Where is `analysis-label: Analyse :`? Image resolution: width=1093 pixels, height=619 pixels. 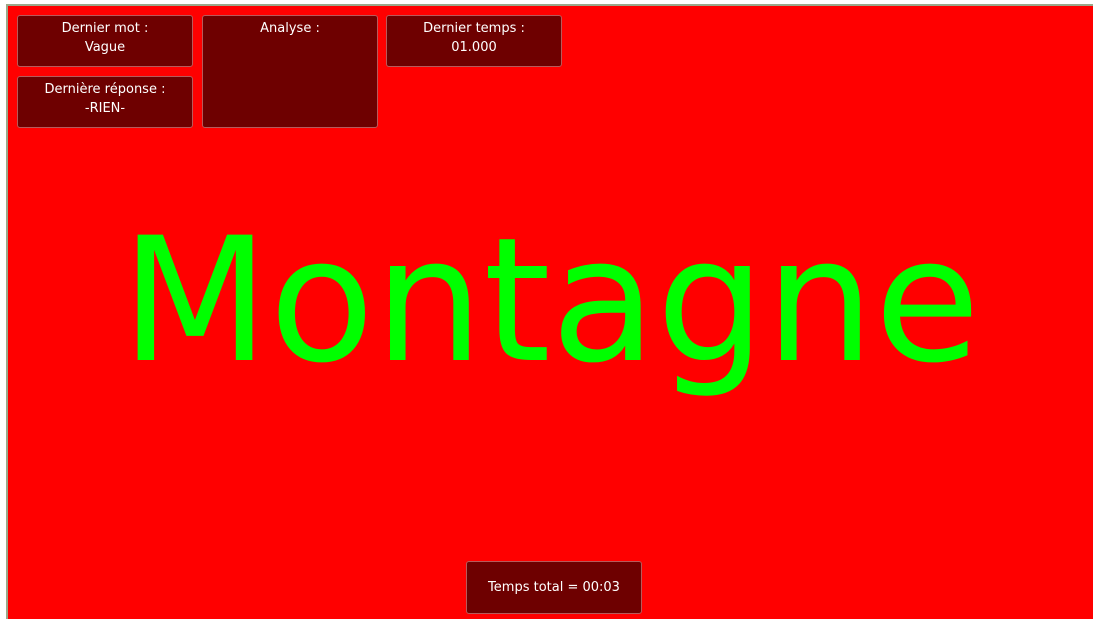 analysis-label: Analyse : is located at coordinates (290, 28).